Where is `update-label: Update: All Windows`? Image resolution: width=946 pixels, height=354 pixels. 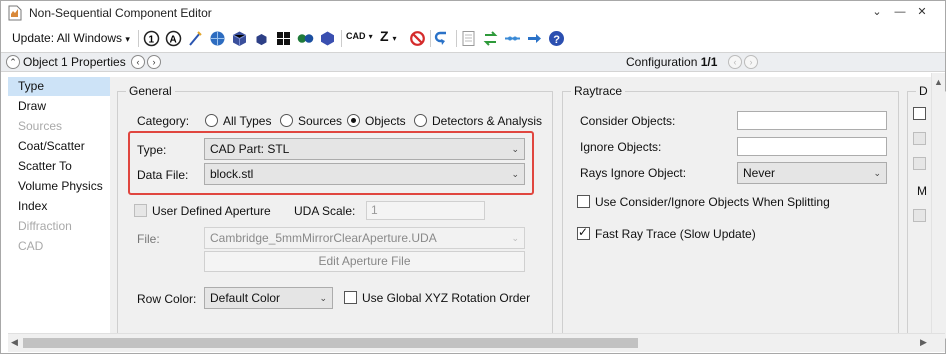 update-label: Update: All Windows is located at coordinates (67, 38).